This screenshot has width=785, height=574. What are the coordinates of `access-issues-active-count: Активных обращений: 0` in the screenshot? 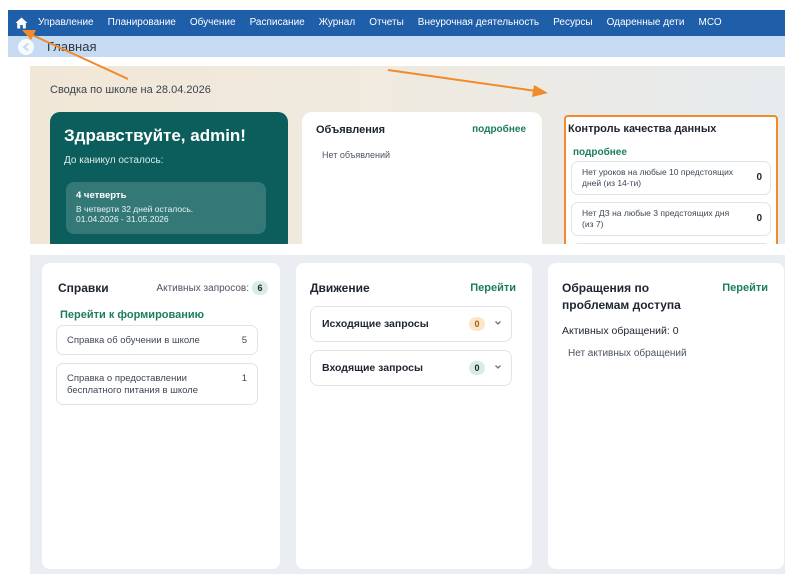 It's located at (620, 331).